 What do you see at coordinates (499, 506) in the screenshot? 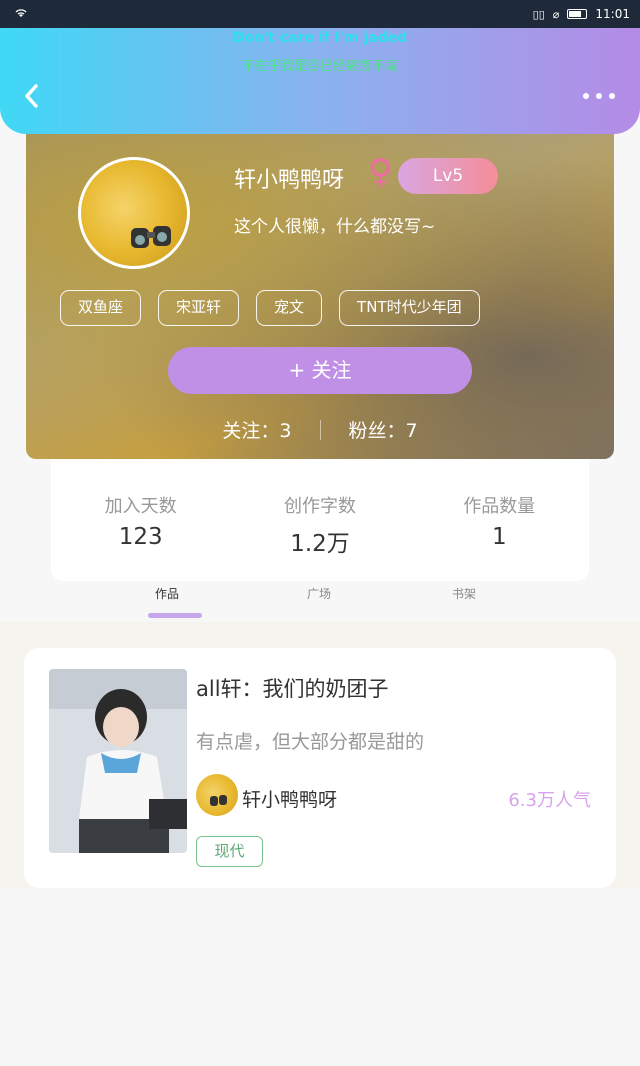
I see `stat-label: 作品数量` at bounding box center [499, 506].